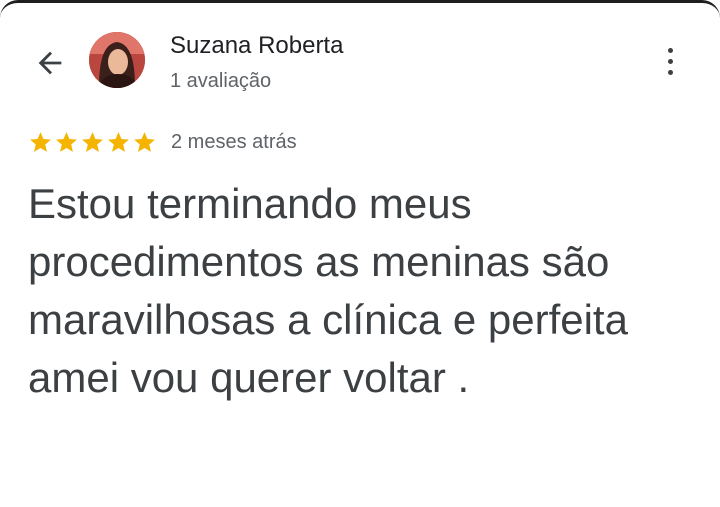 The width and height of the screenshot is (720, 507). I want to click on avatar-image, so click(117, 60).